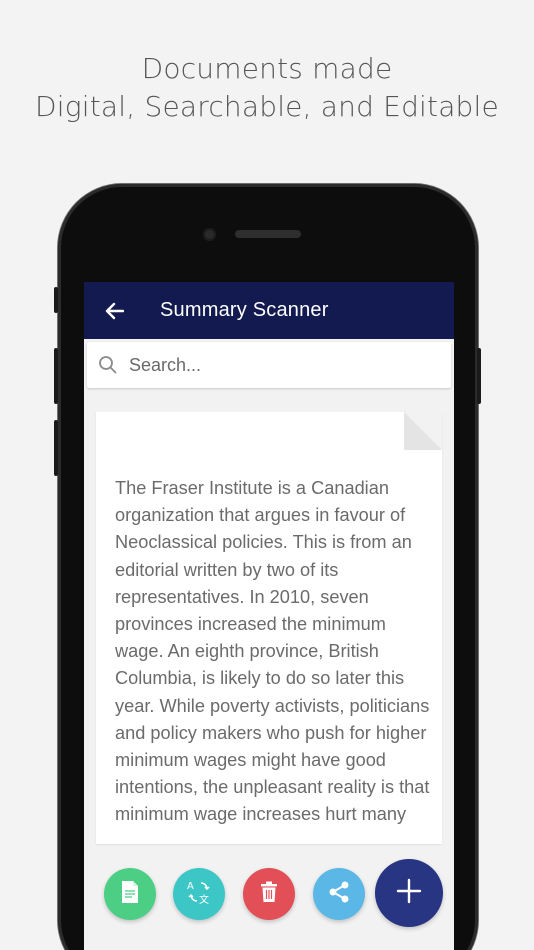 Image resolution: width=534 pixels, height=950 pixels. Describe the element at coordinates (244, 310) in the screenshot. I see `app-title: Summary Scanner` at that location.